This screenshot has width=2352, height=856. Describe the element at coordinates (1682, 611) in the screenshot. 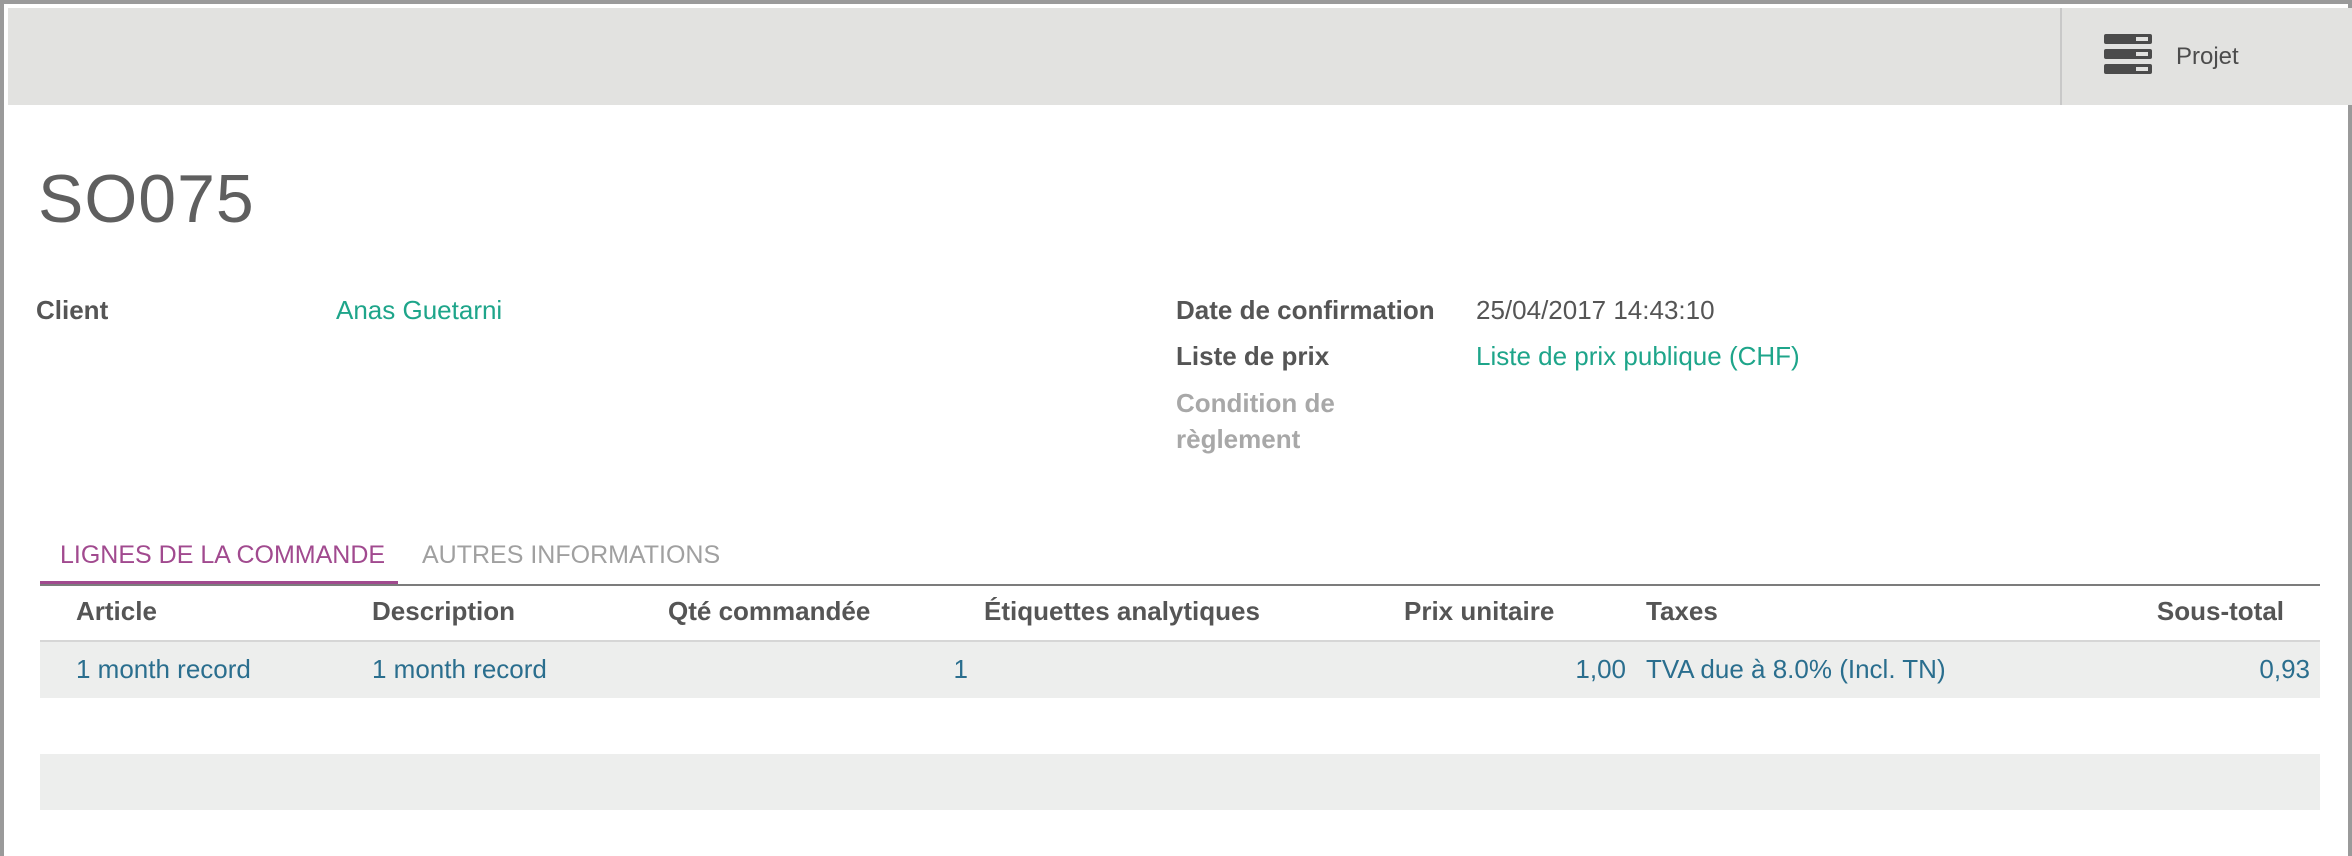

I see `column-header-taxes: Taxes` at that location.